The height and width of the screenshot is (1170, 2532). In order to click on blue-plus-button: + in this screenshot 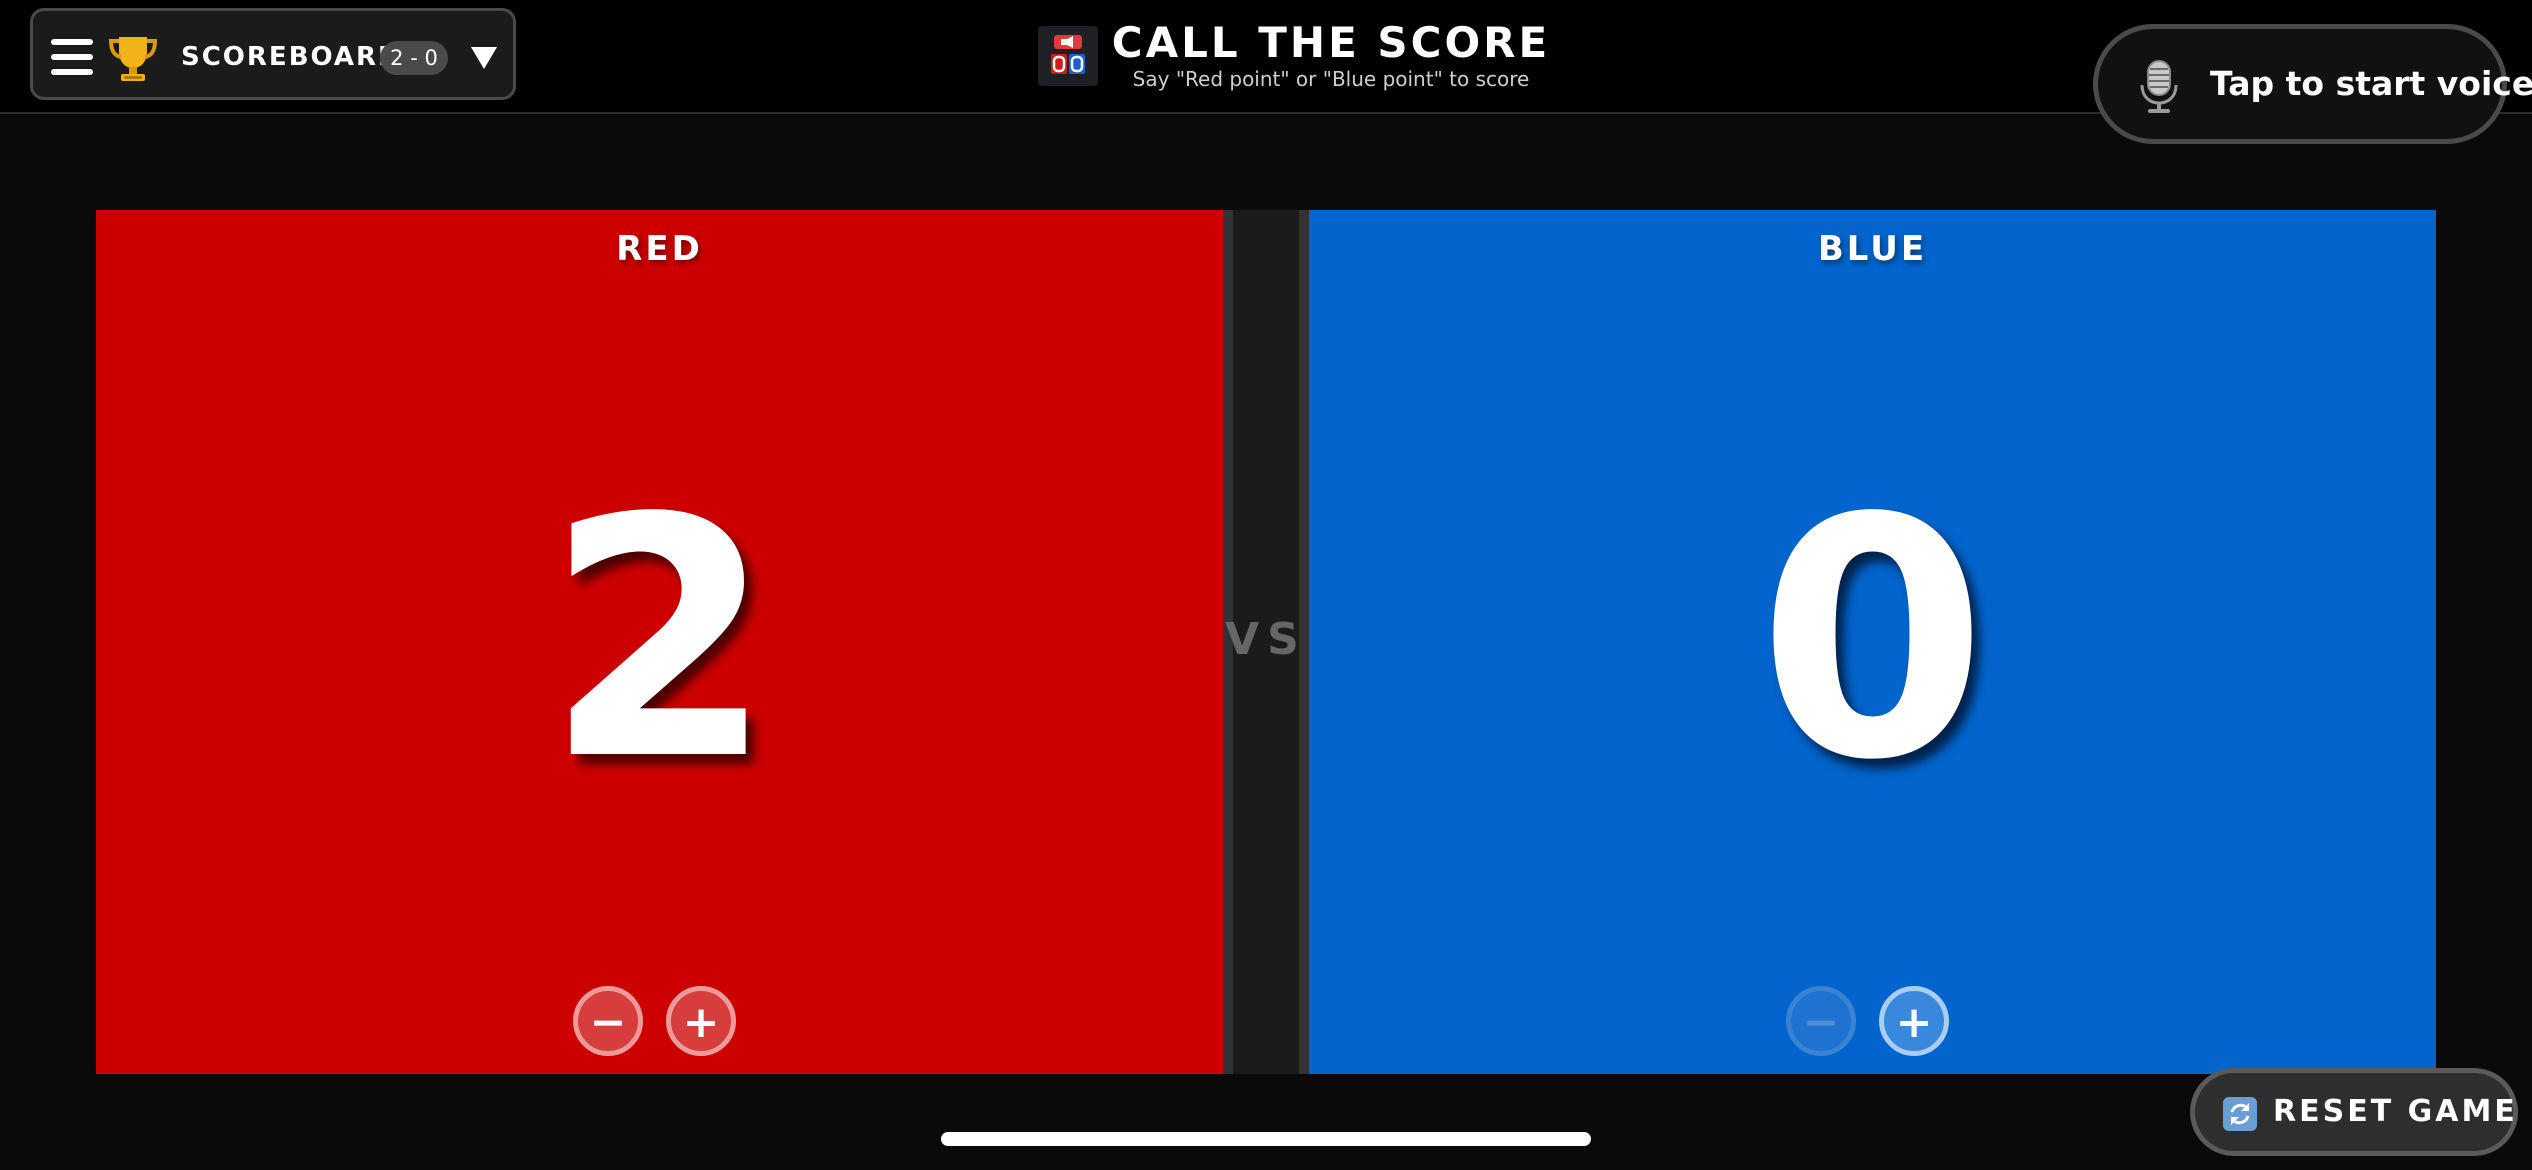, I will do `click(1914, 1021)`.